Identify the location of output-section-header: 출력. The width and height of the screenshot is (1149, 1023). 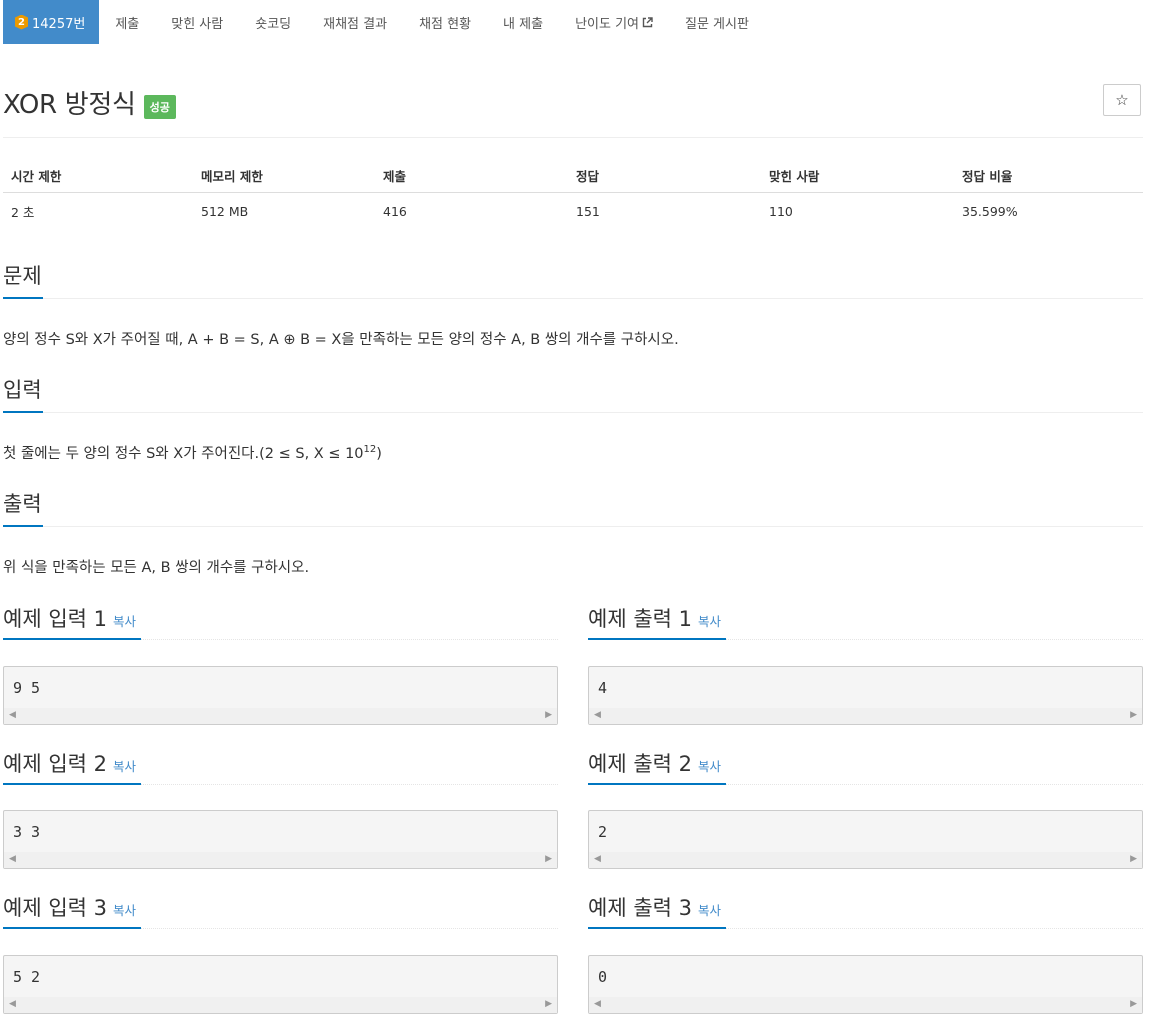
(573, 508).